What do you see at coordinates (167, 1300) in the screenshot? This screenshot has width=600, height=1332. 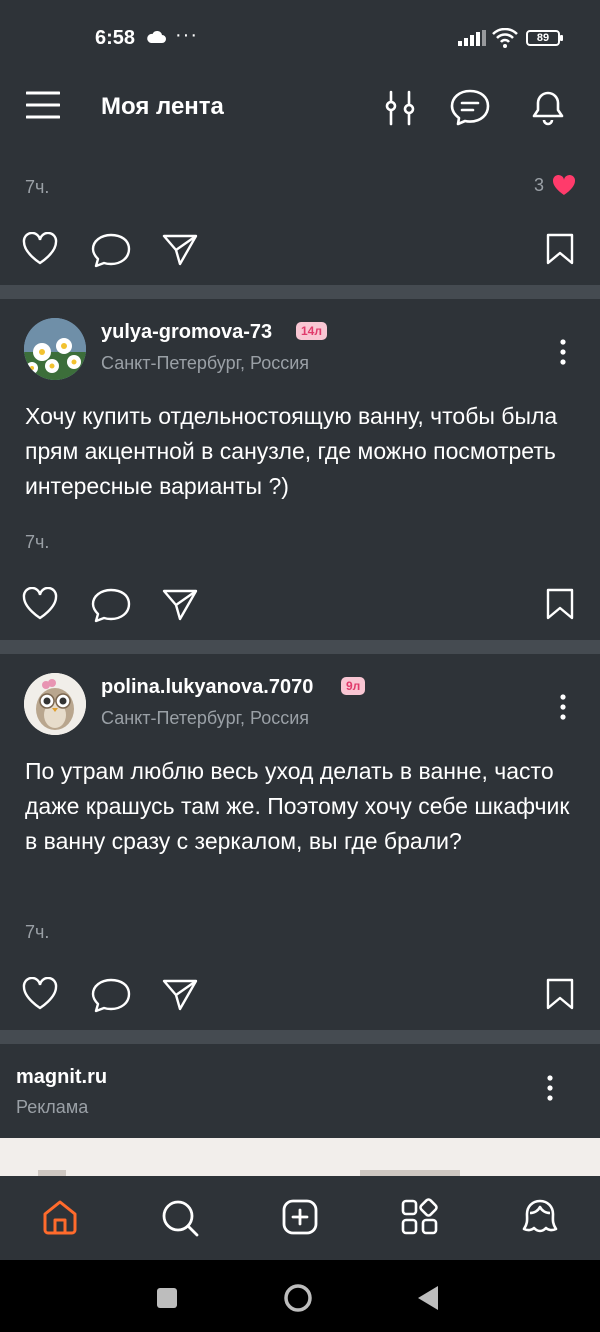 I see `recents-icon` at bounding box center [167, 1300].